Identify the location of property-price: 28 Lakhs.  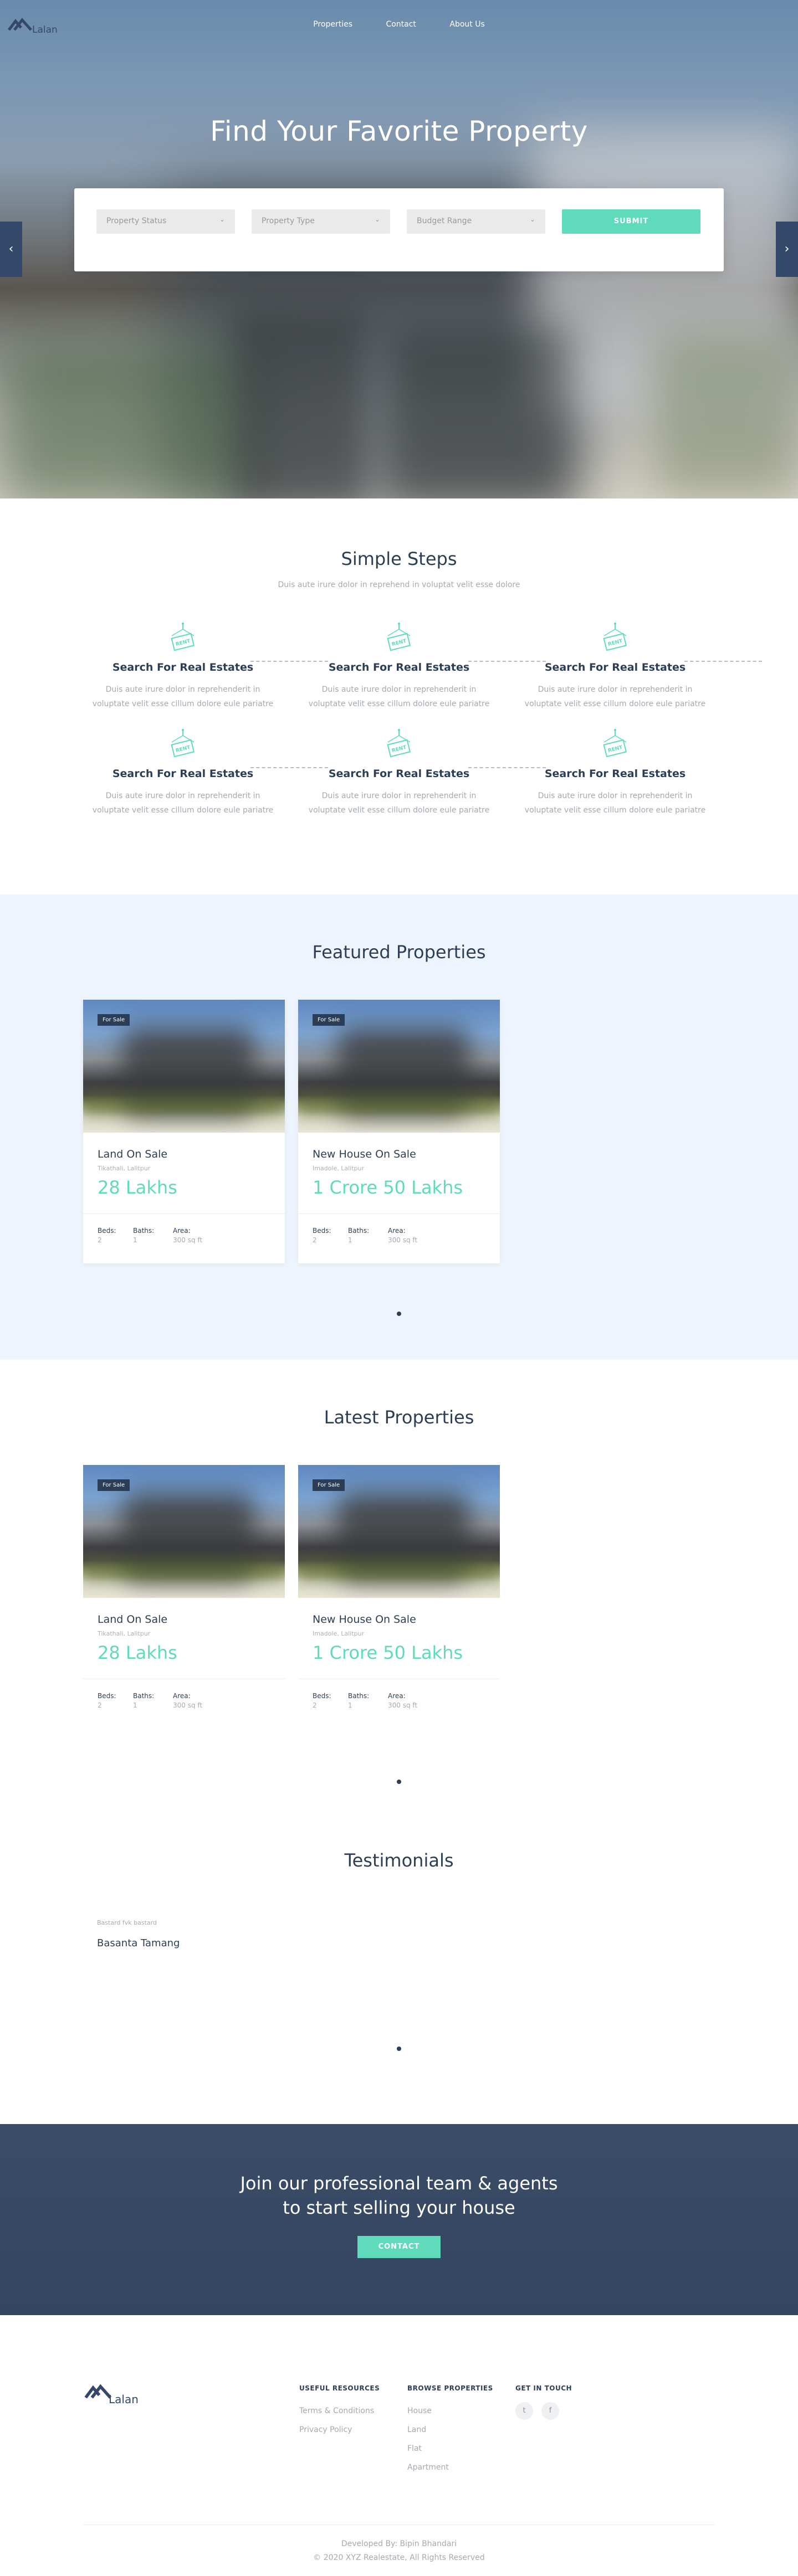
(137, 1652).